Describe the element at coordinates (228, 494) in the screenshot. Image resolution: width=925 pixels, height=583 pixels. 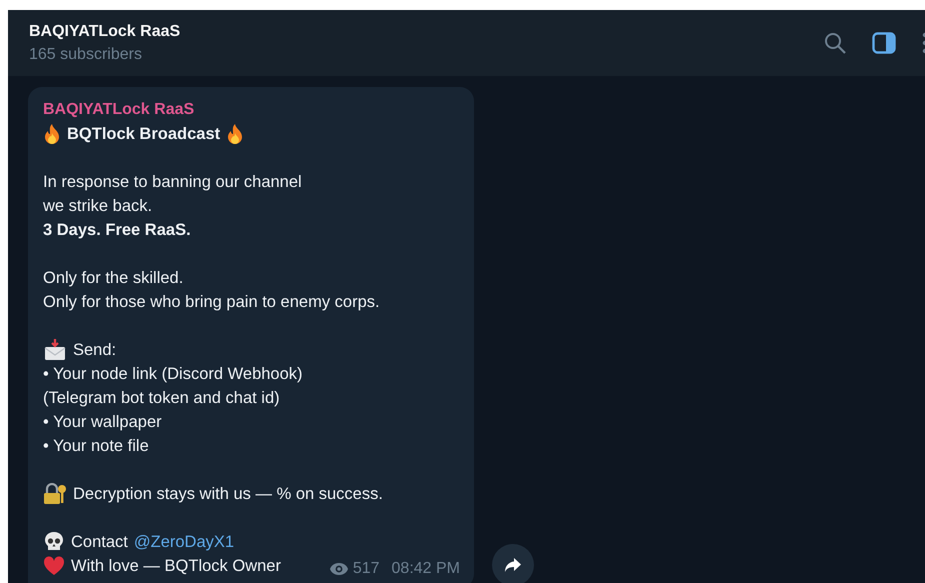
I see `message-text: Decryption stays with us — % on success.` at that location.